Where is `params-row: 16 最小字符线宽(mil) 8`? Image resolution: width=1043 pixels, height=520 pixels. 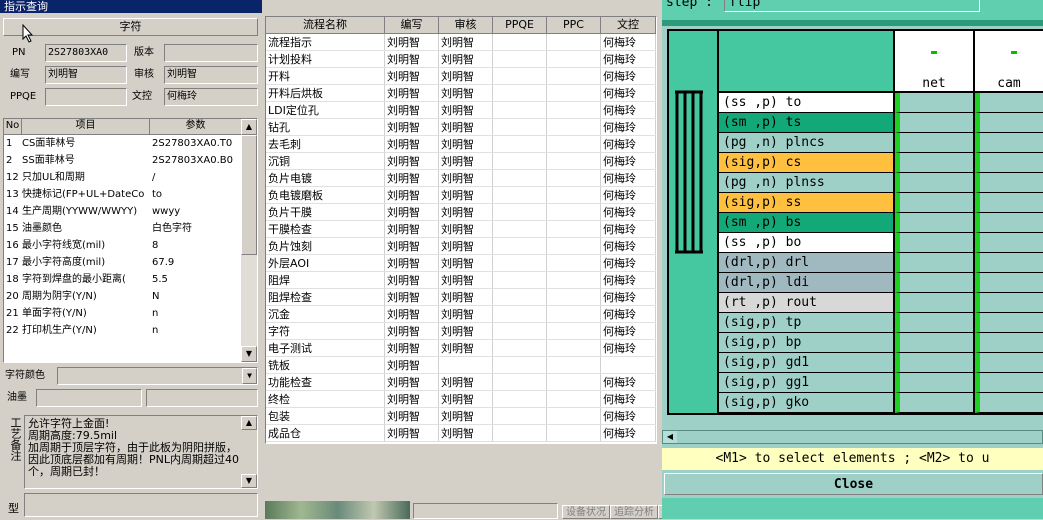 params-row: 16 最小字符线宽(mil) 8 is located at coordinates (130, 245).